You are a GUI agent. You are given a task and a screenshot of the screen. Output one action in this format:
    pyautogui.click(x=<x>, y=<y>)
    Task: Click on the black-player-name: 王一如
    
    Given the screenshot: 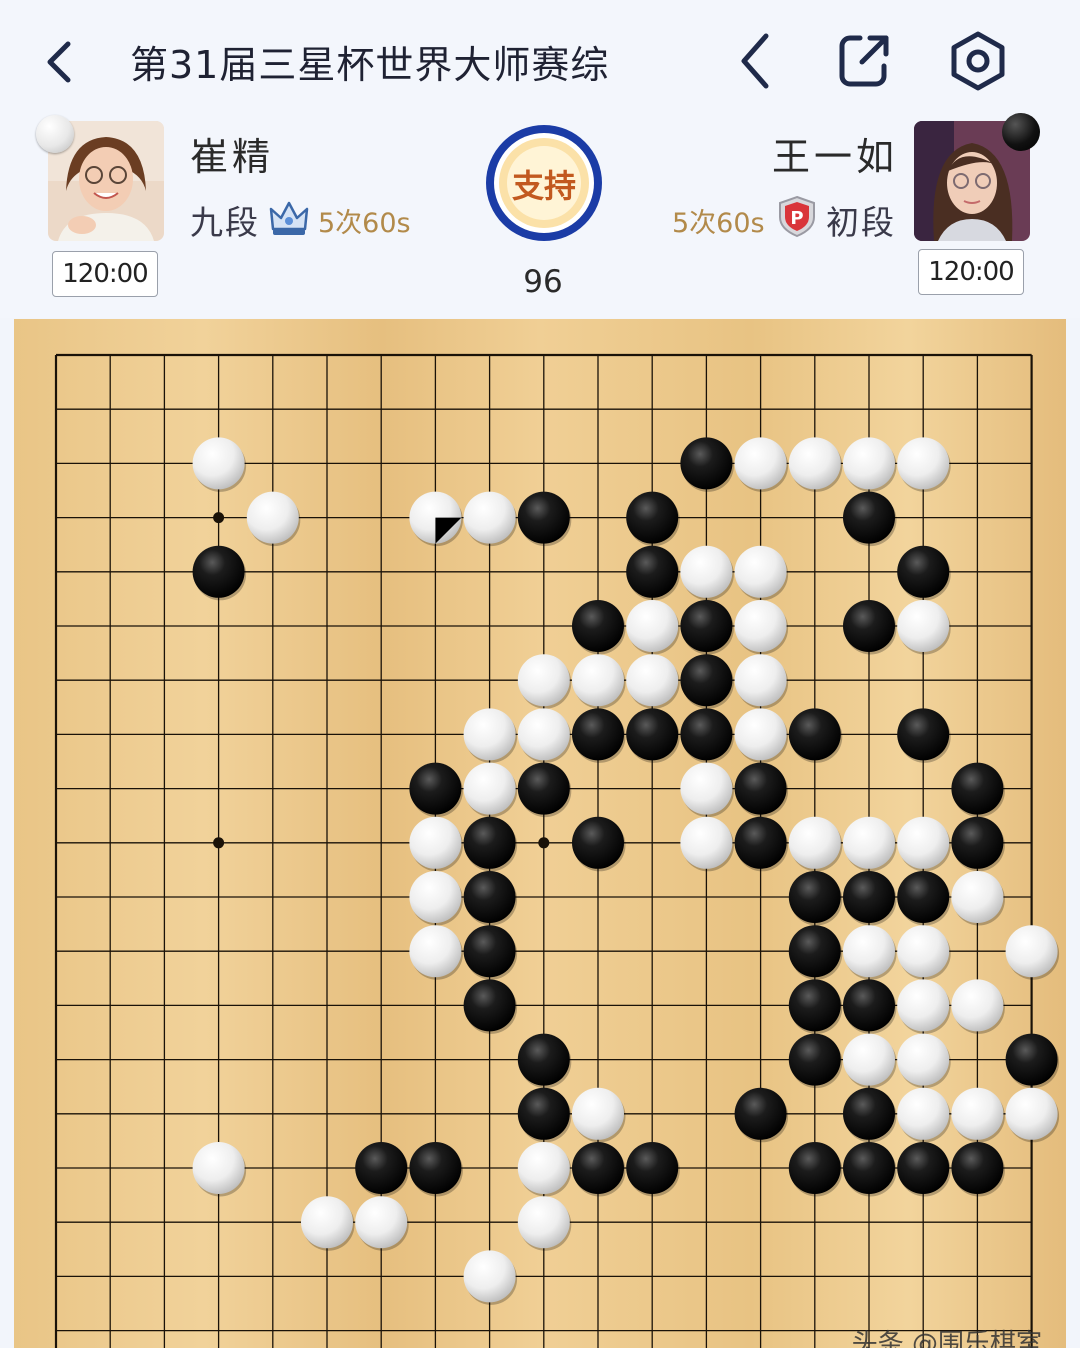 What is the action you would take?
    pyautogui.click(x=835, y=157)
    